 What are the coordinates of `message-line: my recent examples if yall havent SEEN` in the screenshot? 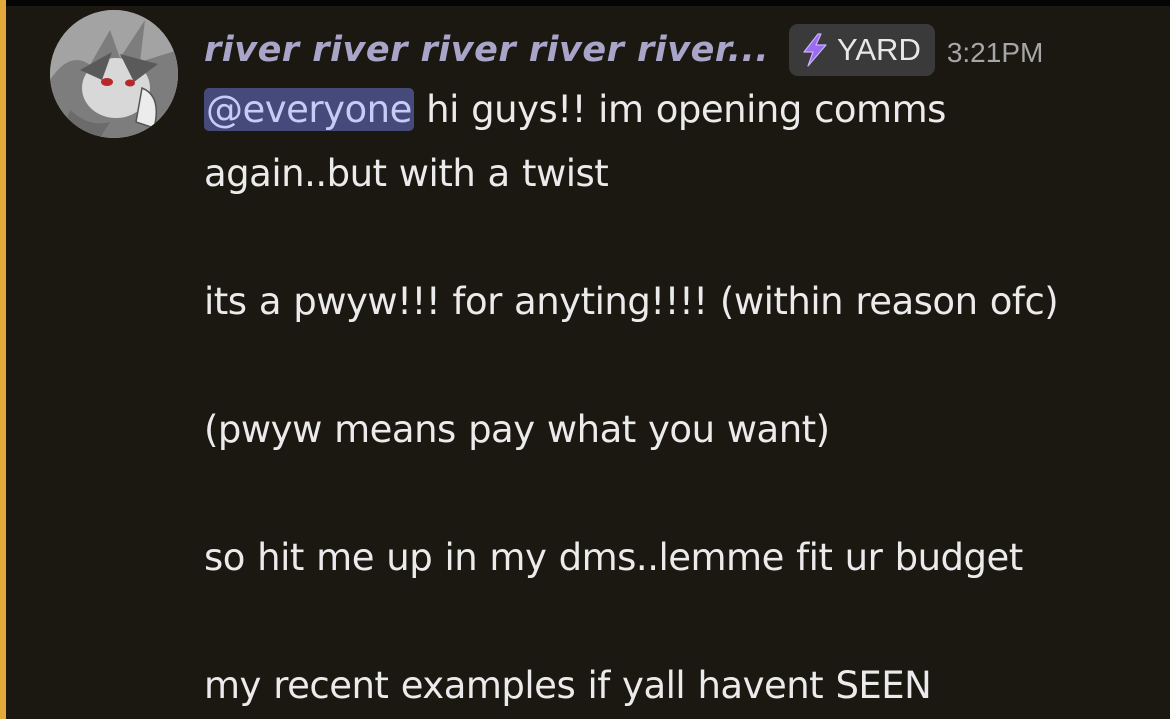 It's located at (568, 685).